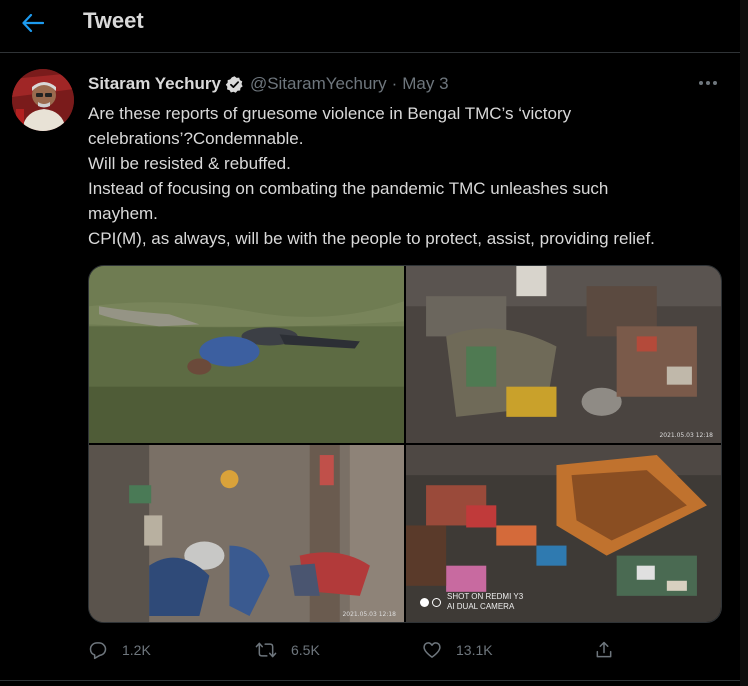 This screenshot has height=686, width=748. What do you see at coordinates (432, 650) in the screenshot?
I see `like-icon` at bounding box center [432, 650].